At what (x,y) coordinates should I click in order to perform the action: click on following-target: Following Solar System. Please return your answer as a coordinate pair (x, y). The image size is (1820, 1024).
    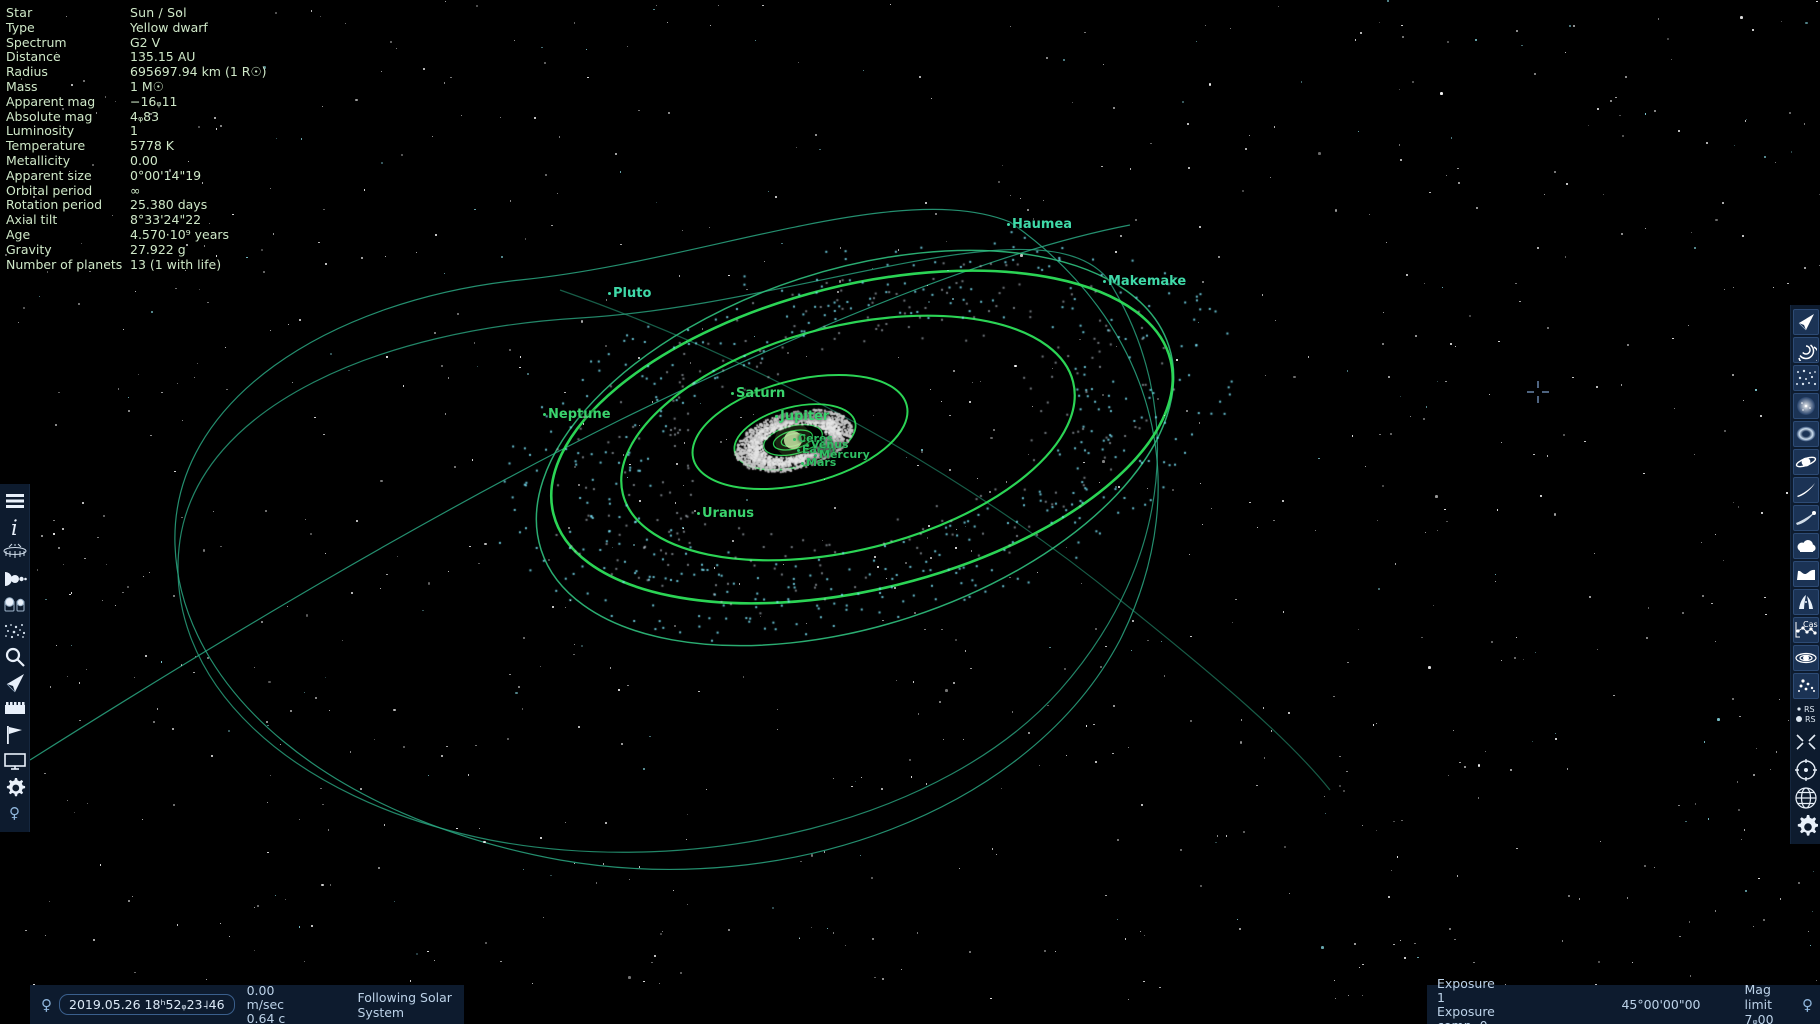
    Looking at the image, I should click on (404, 1004).